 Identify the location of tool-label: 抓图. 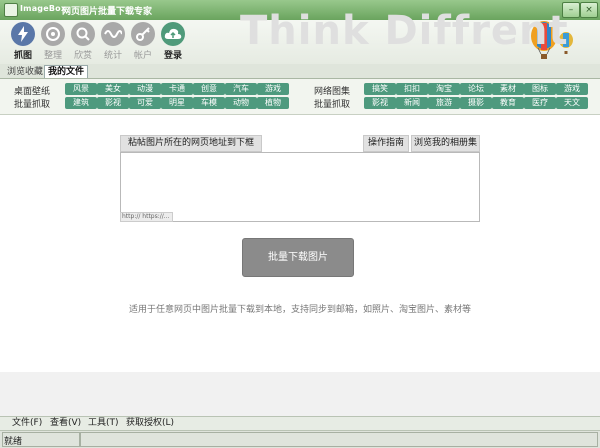
(22, 56).